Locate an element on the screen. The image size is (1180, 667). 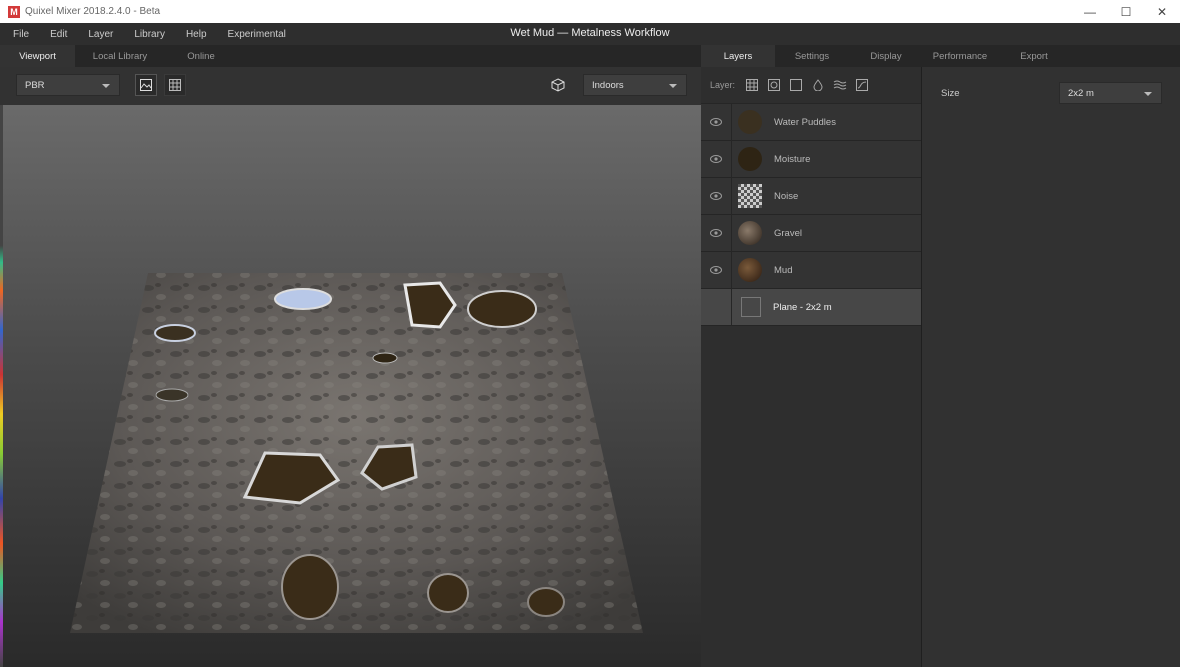
layer-row-plane: Plane - 2x2 m is located at coordinates (811, 307).